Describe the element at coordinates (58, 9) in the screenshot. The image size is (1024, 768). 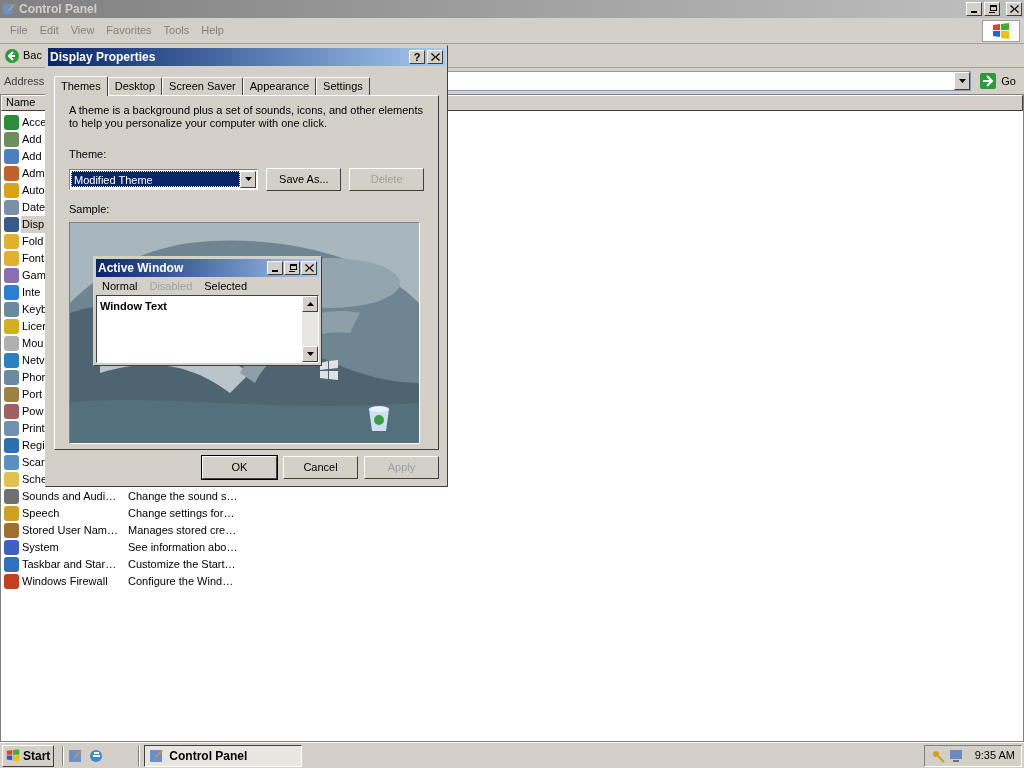
I see `window-title: Control Panel` at that location.